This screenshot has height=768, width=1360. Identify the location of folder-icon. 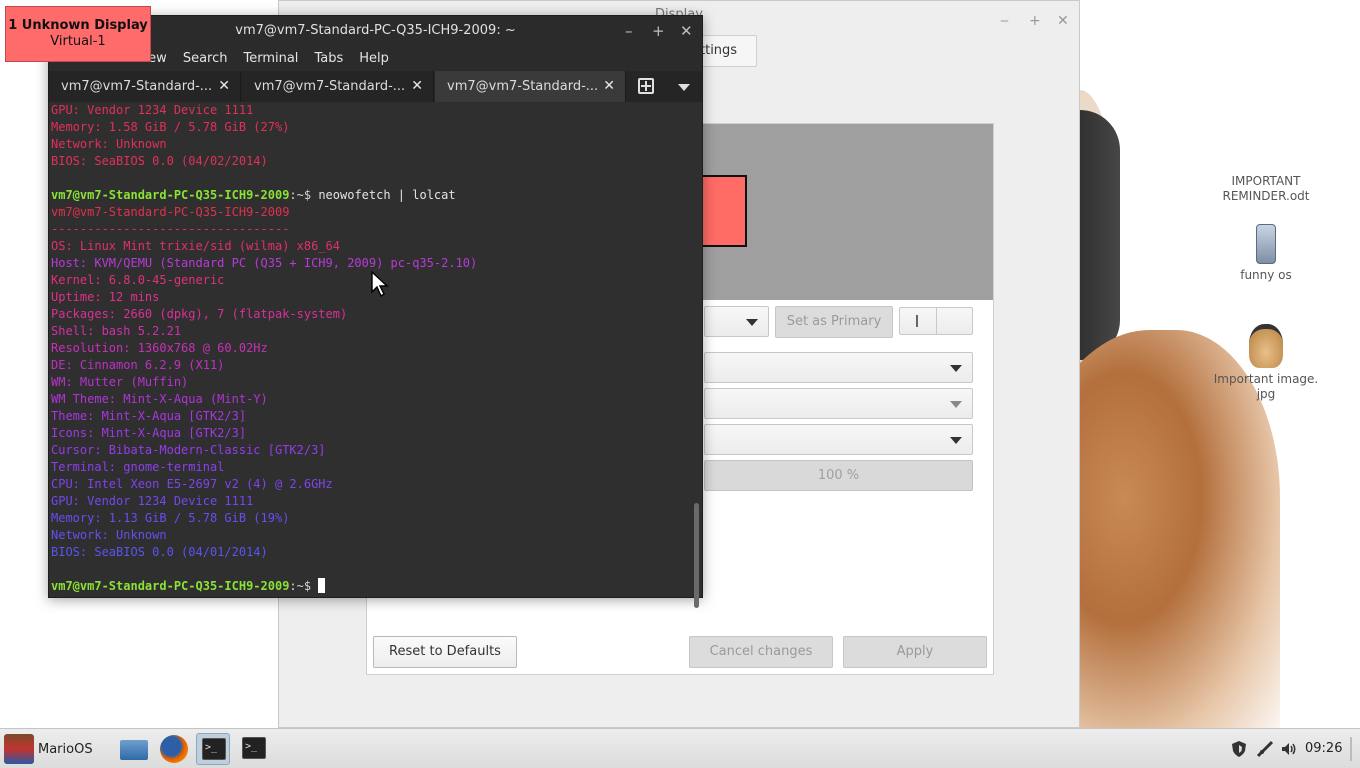
(134, 750).